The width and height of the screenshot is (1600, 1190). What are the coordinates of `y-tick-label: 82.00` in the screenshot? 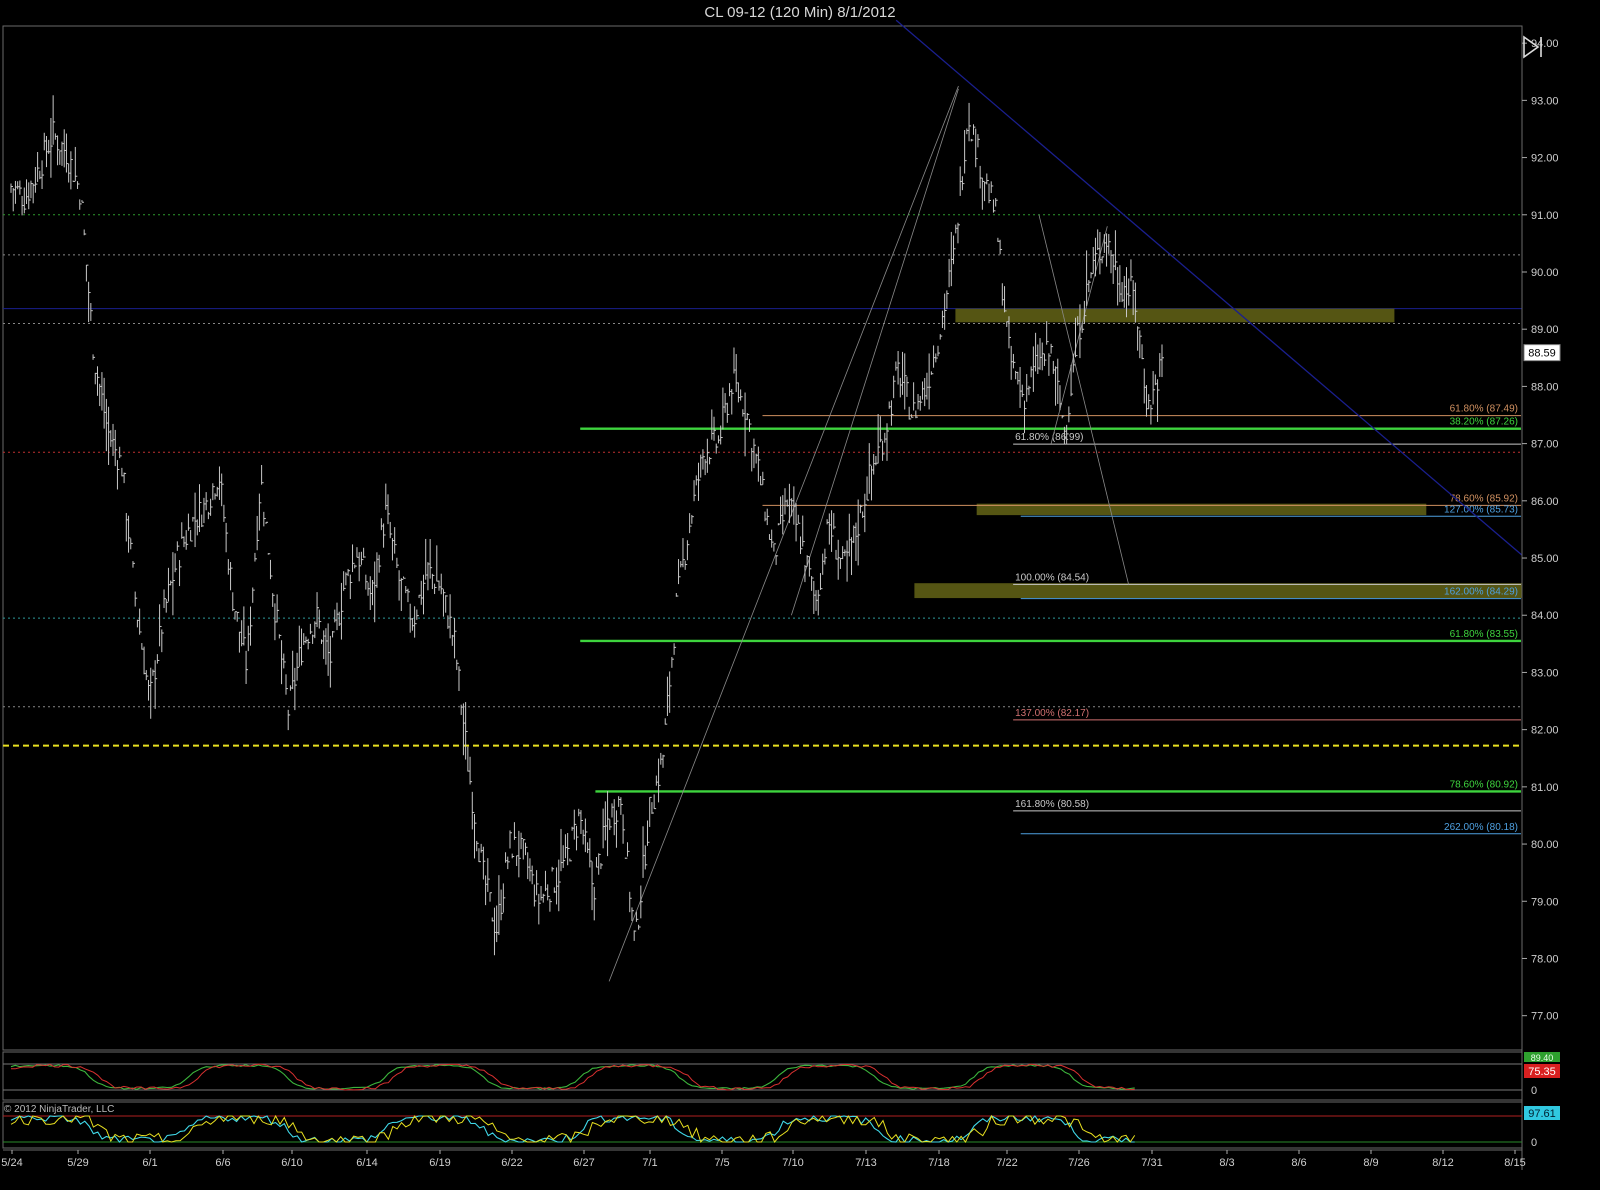 It's located at (1545, 731).